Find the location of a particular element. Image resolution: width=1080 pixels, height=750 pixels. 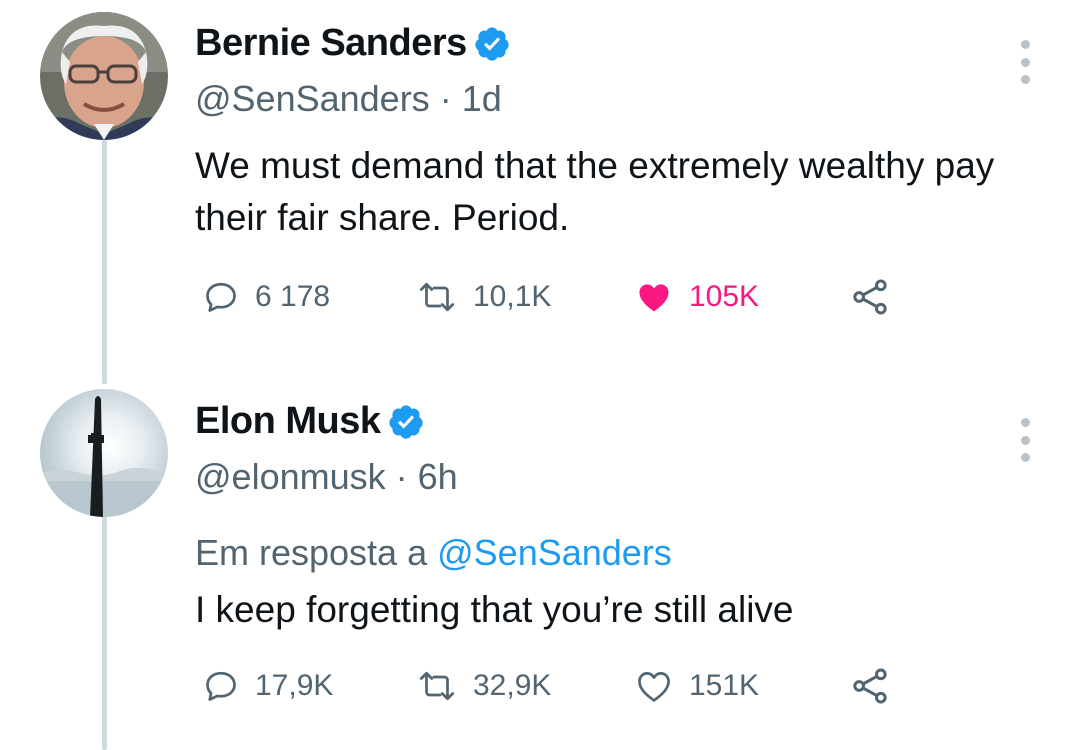

handle-row: @SenSanders · 1d is located at coordinates (348, 99).